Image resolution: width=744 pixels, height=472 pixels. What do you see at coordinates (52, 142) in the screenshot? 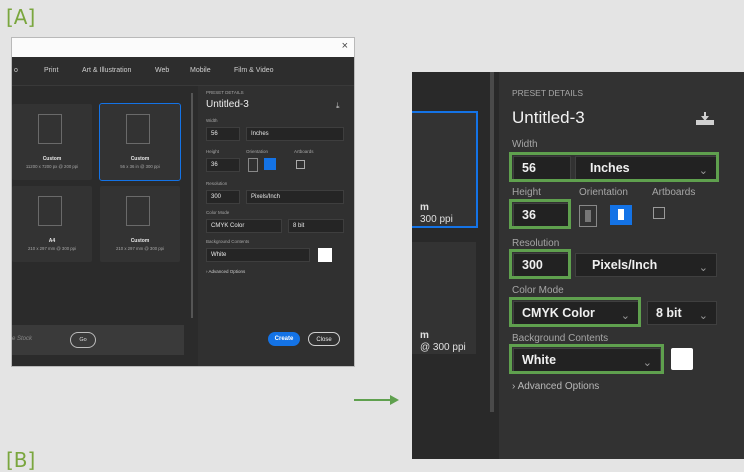
I see `preset-card: Custom 11200 x 7200 px @ 200 ppi` at bounding box center [52, 142].